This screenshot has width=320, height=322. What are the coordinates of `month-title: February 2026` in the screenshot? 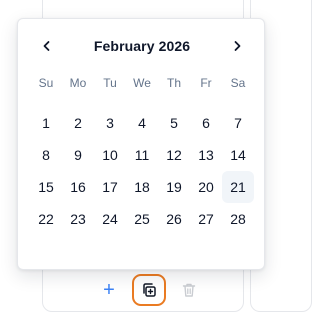 It's located at (142, 46).